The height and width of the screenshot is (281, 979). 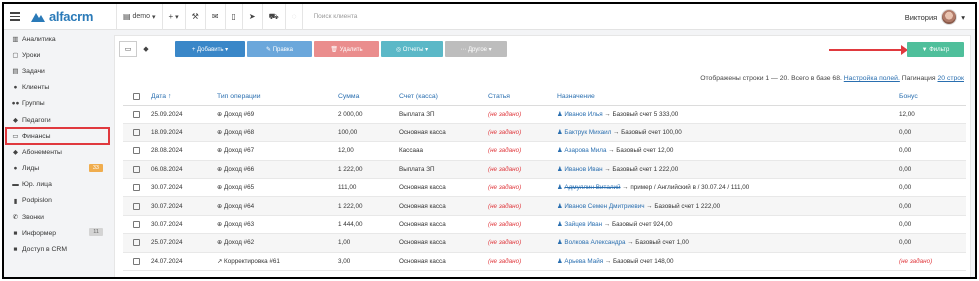 I want to click on mobile-button: ▯, so click(x=233, y=17).